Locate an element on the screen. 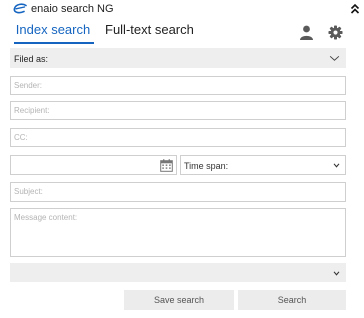  enaio-logo-icon is located at coordinates (20, 8).